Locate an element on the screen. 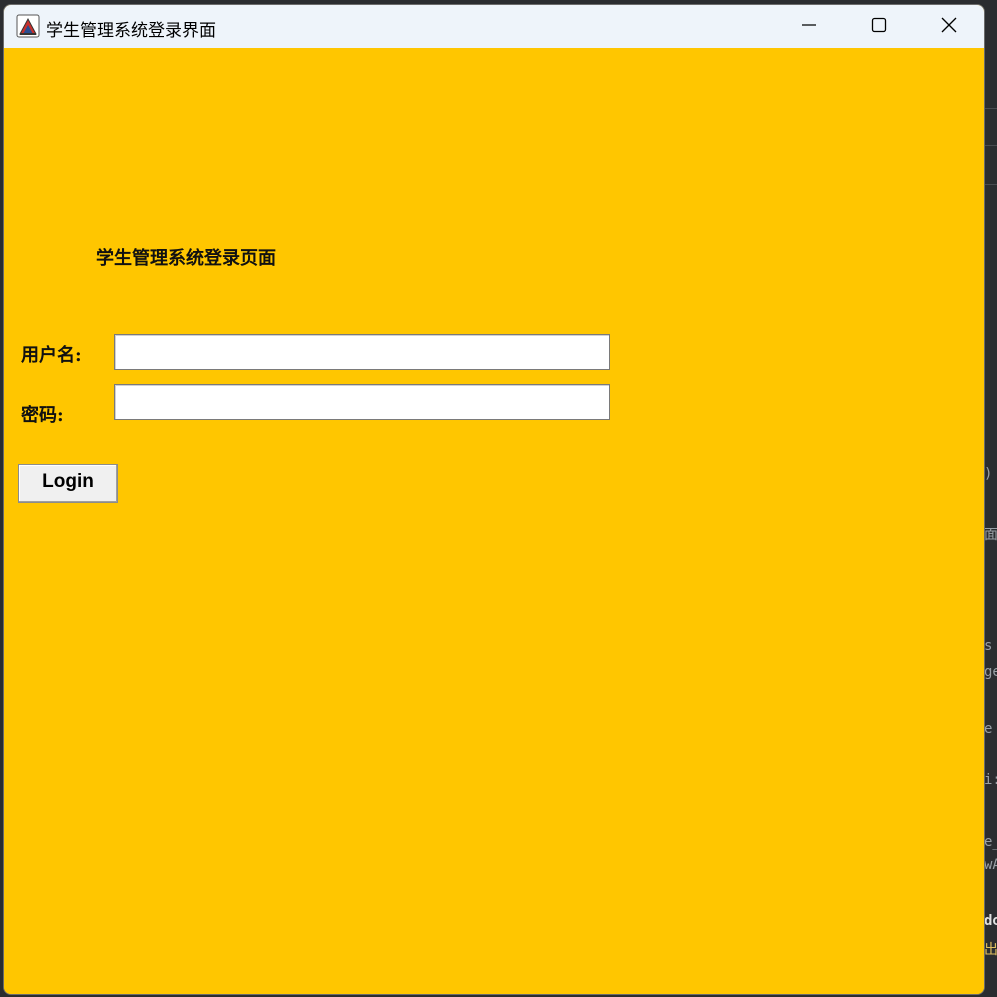 This screenshot has width=997, height=997. minimize-icon is located at coordinates (809, 27).